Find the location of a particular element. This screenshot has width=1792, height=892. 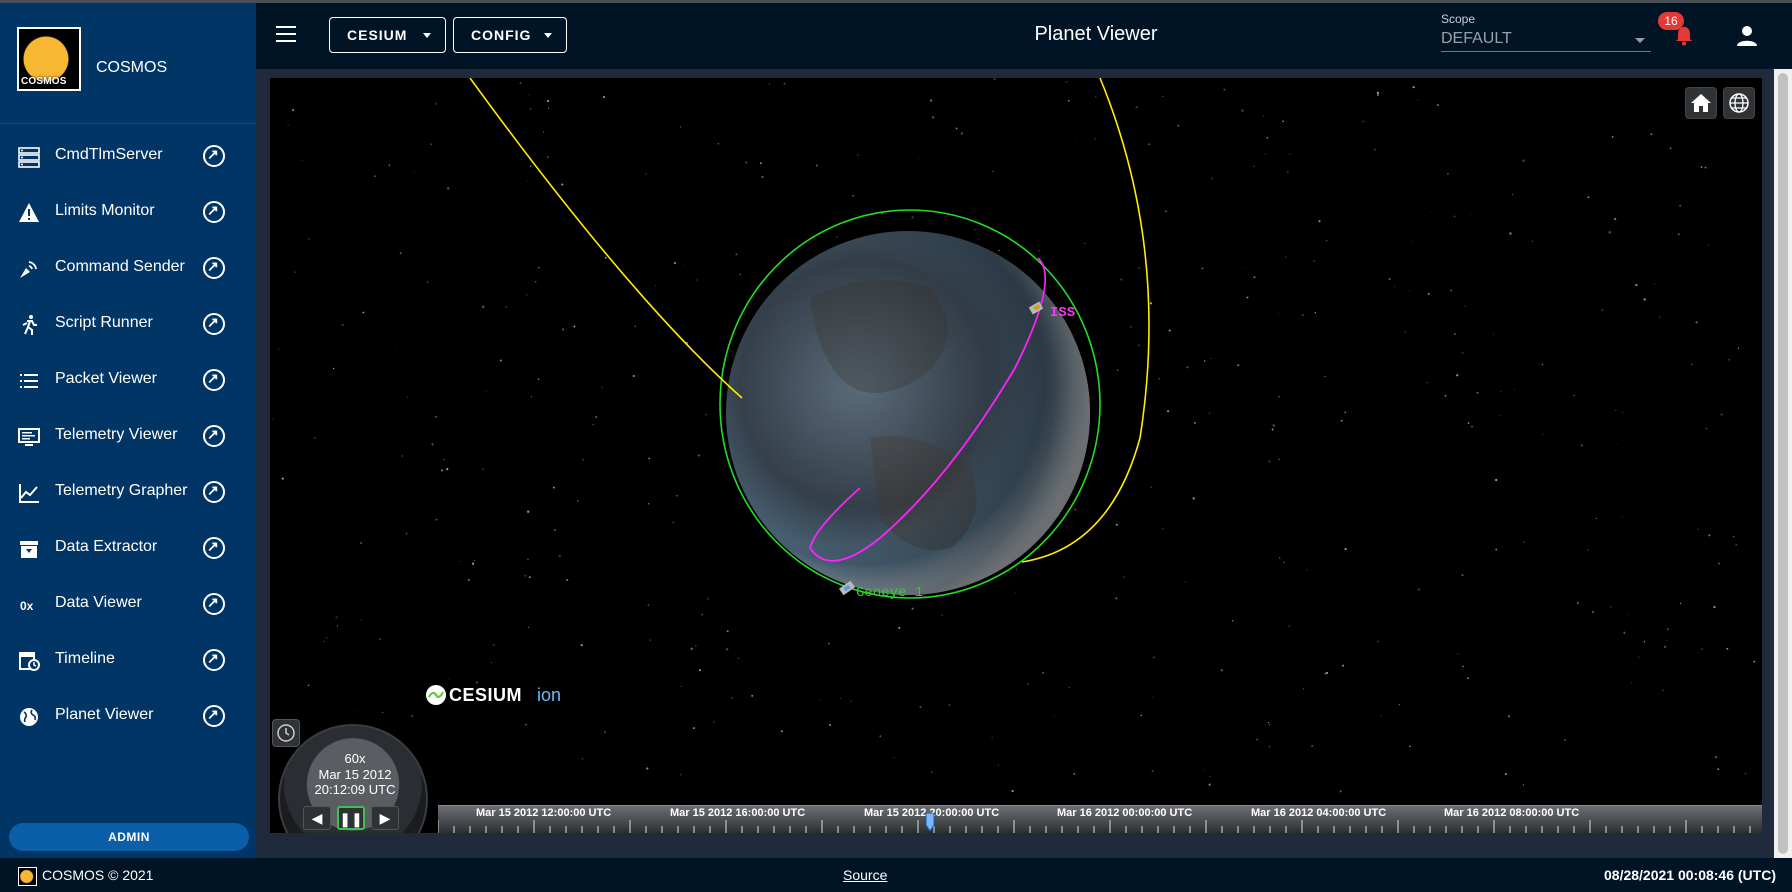

cosmos-footer-logo is located at coordinates (27, 876).